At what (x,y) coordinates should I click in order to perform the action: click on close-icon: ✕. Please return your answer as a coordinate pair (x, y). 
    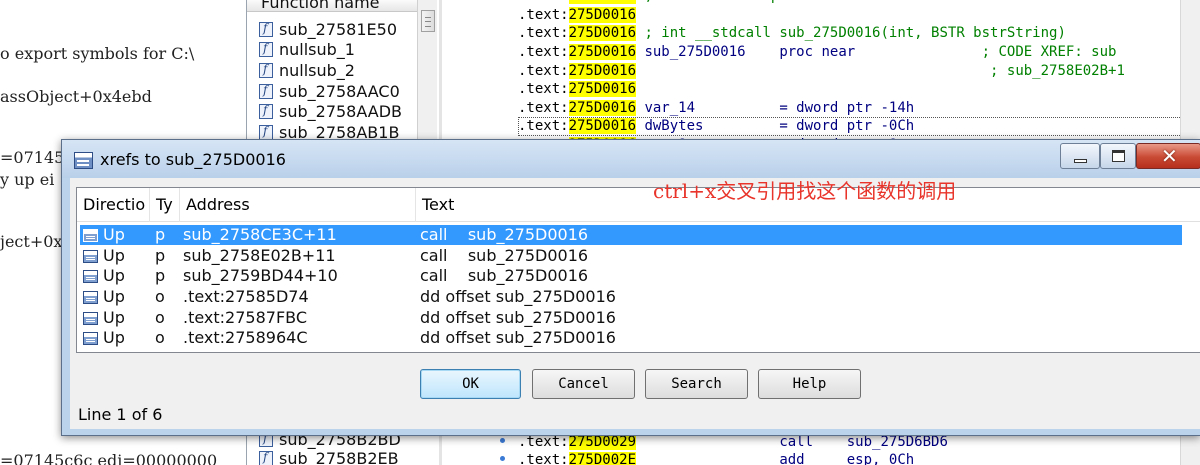
    Looking at the image, I should click on (1169, 156).